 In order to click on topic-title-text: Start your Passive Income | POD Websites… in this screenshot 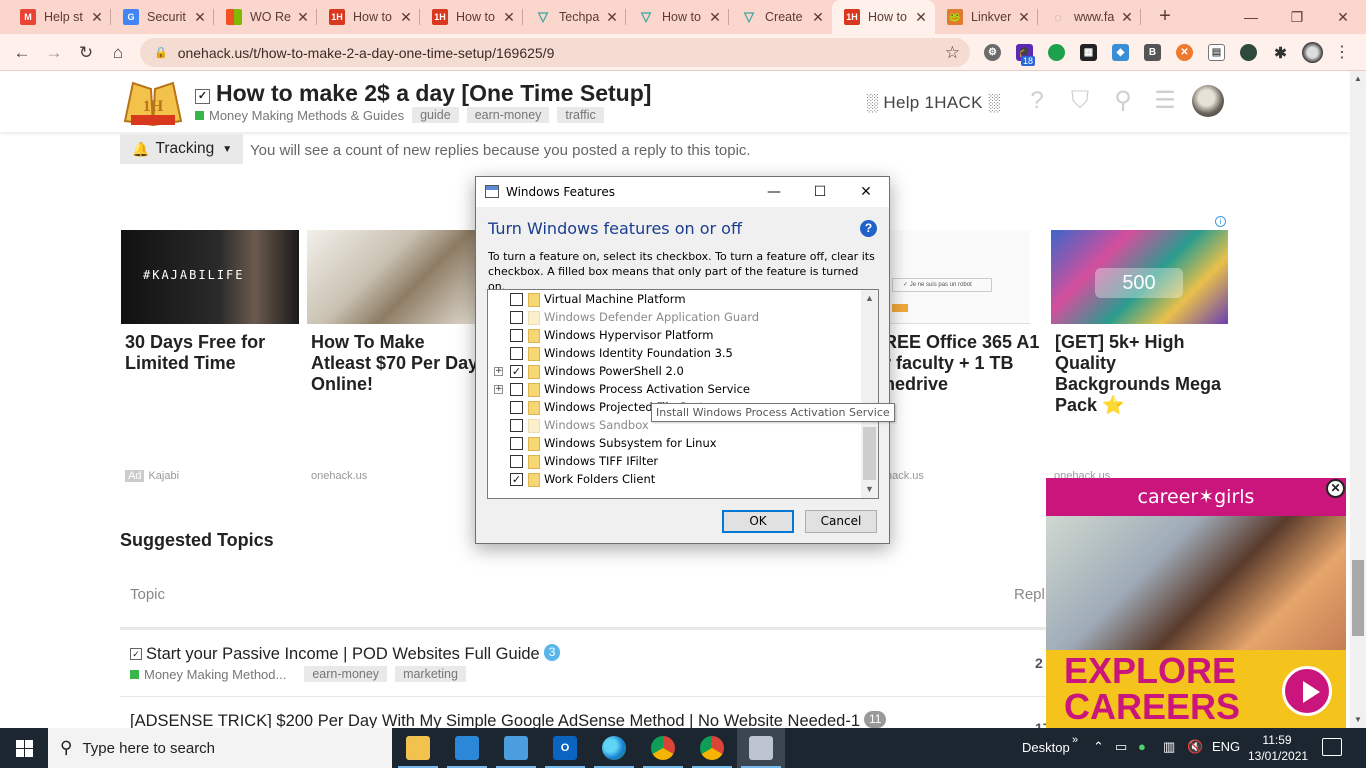, I will do `click(343, 654)`.